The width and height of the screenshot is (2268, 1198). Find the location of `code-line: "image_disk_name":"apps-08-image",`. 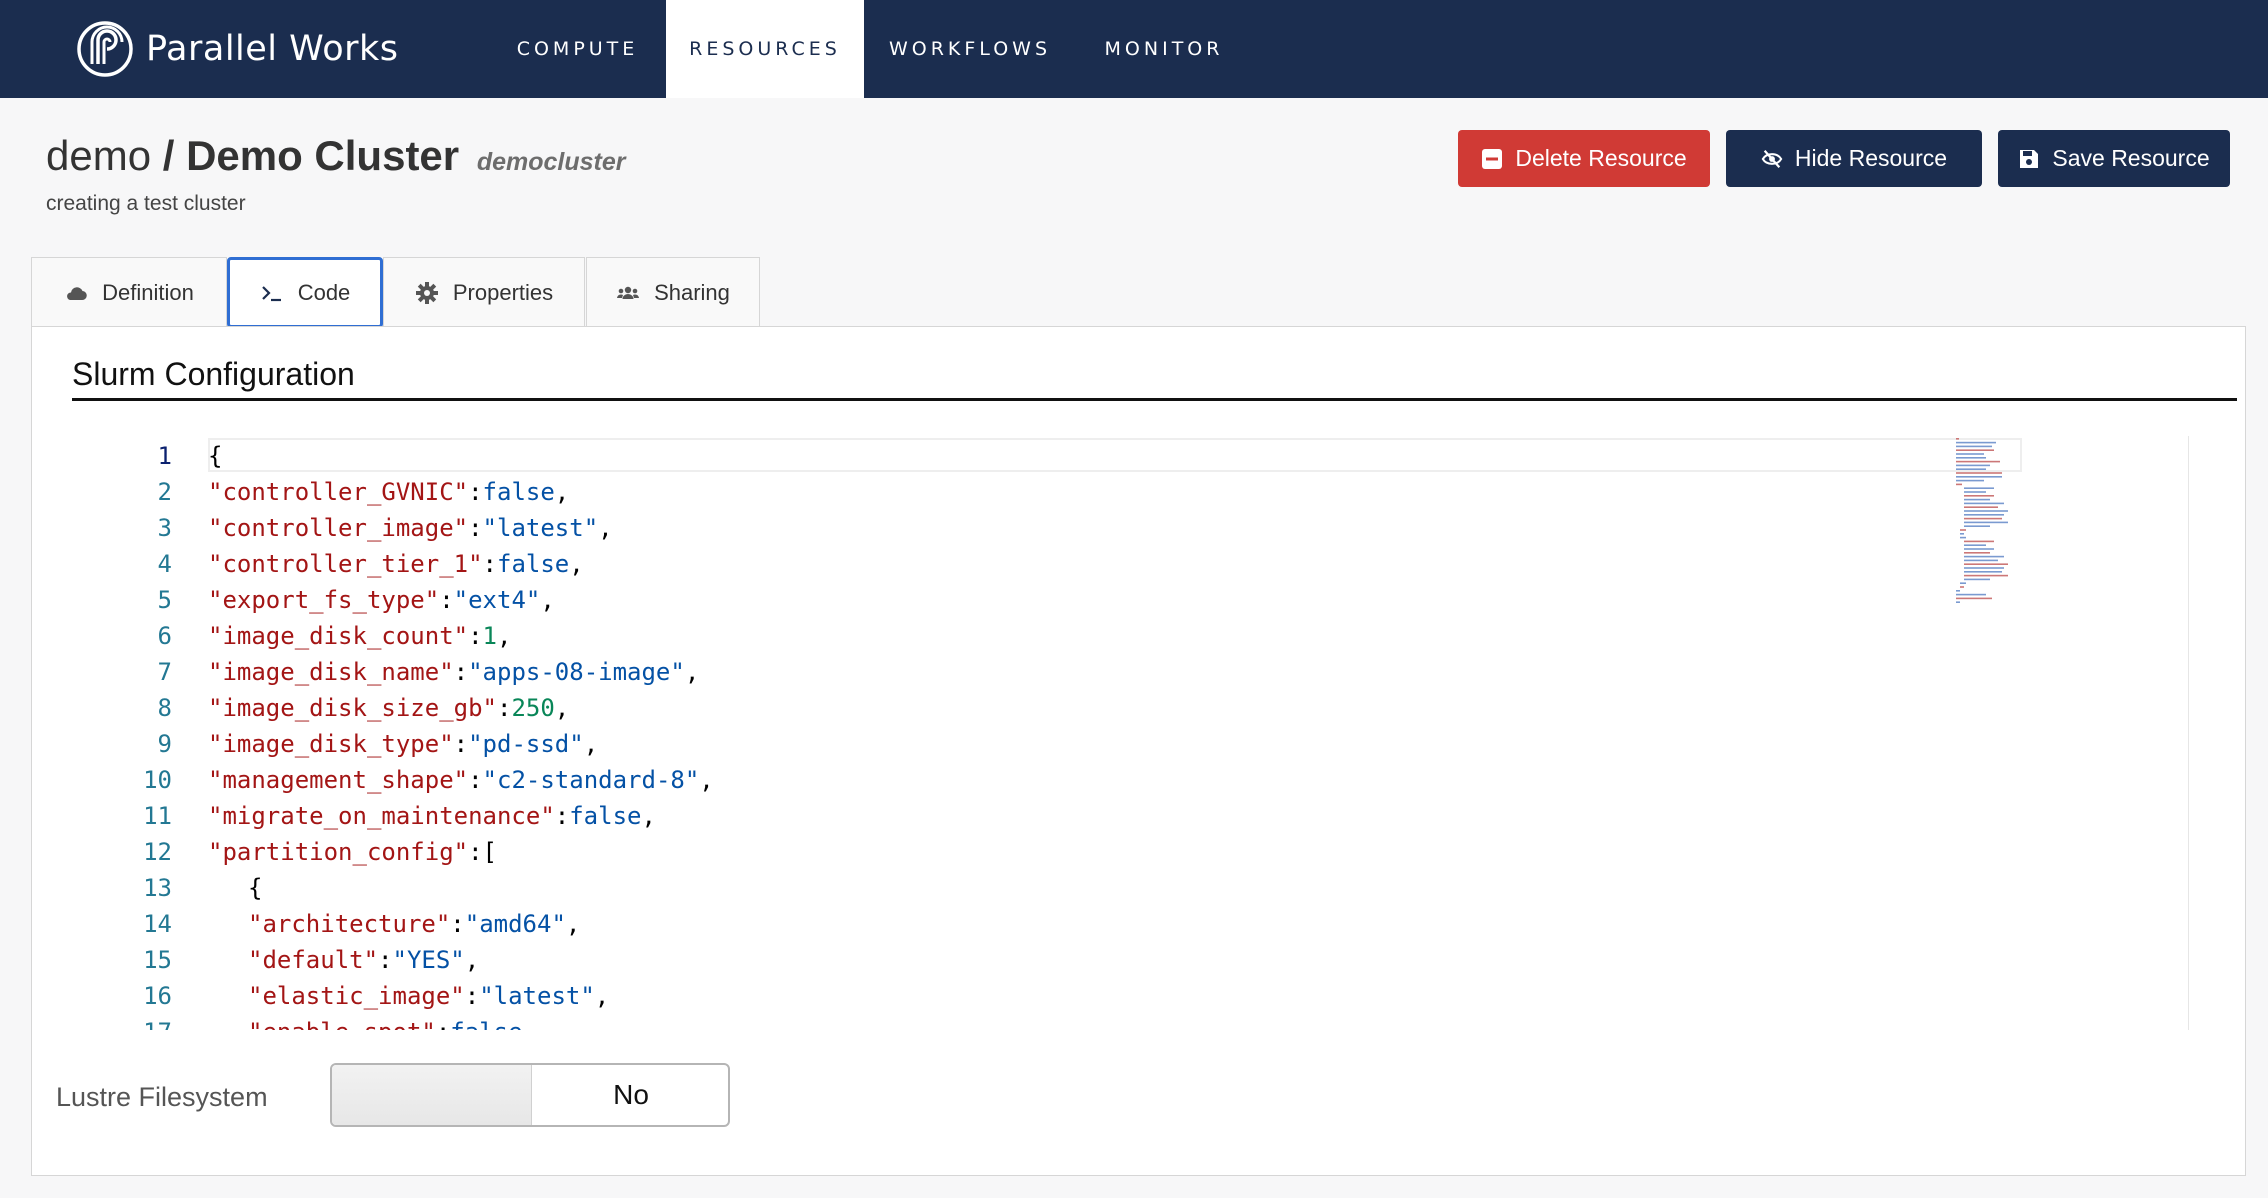

code-line: "image_disk_name":"apps-08-image", is located at coordinates (453, 672).